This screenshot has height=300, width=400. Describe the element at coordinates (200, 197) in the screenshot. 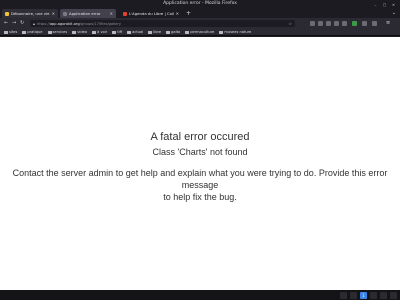

I see `error-message-line: to help fix the bug.` at that location.